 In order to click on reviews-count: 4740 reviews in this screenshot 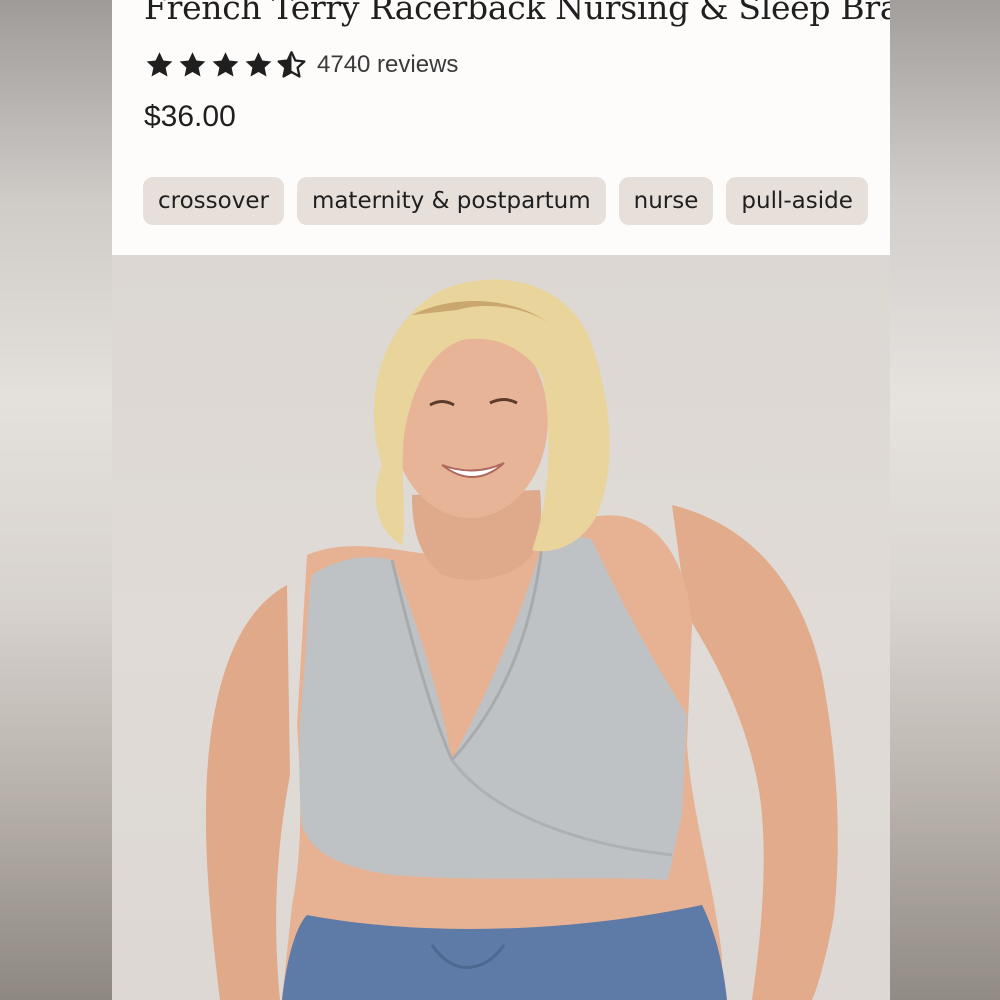, I will do `click(387, 65)`.